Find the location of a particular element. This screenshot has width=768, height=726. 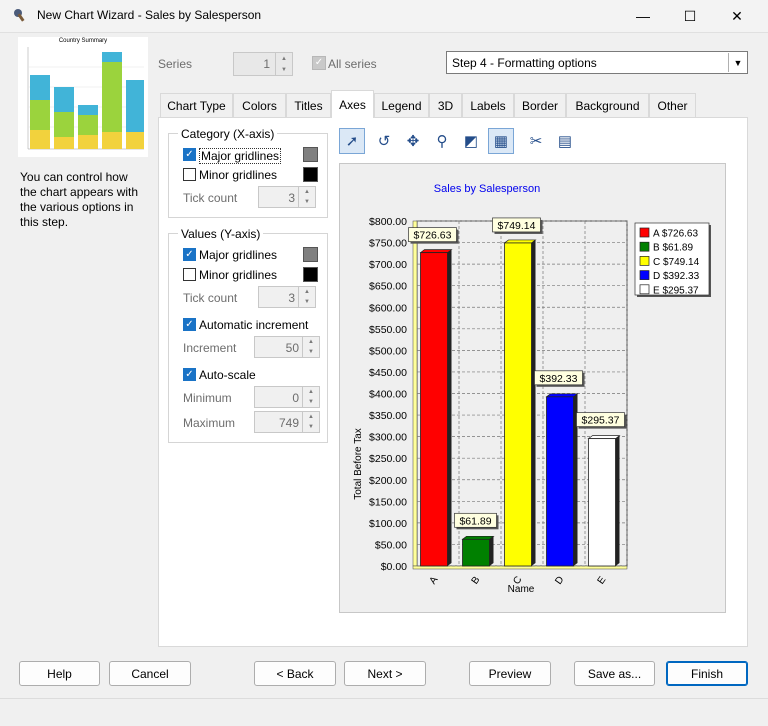

values-group-title: Values (Y-axis) is located at coordinates (221, 234).